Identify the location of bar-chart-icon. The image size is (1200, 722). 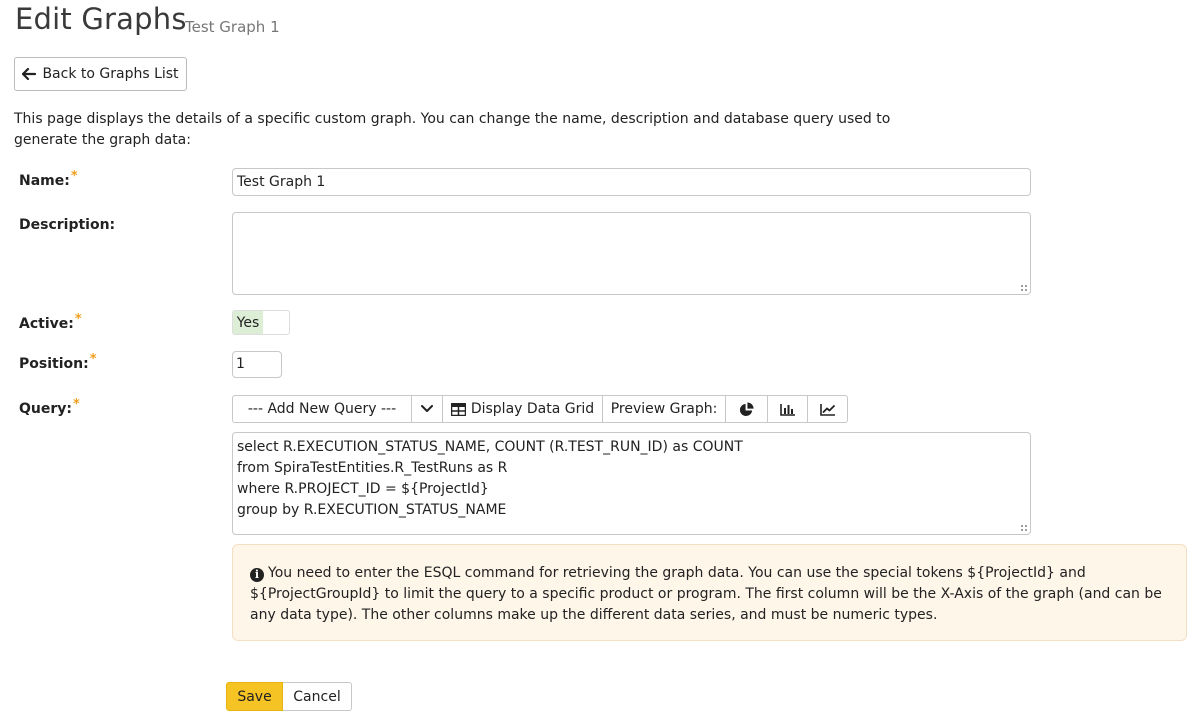
(787, 409).